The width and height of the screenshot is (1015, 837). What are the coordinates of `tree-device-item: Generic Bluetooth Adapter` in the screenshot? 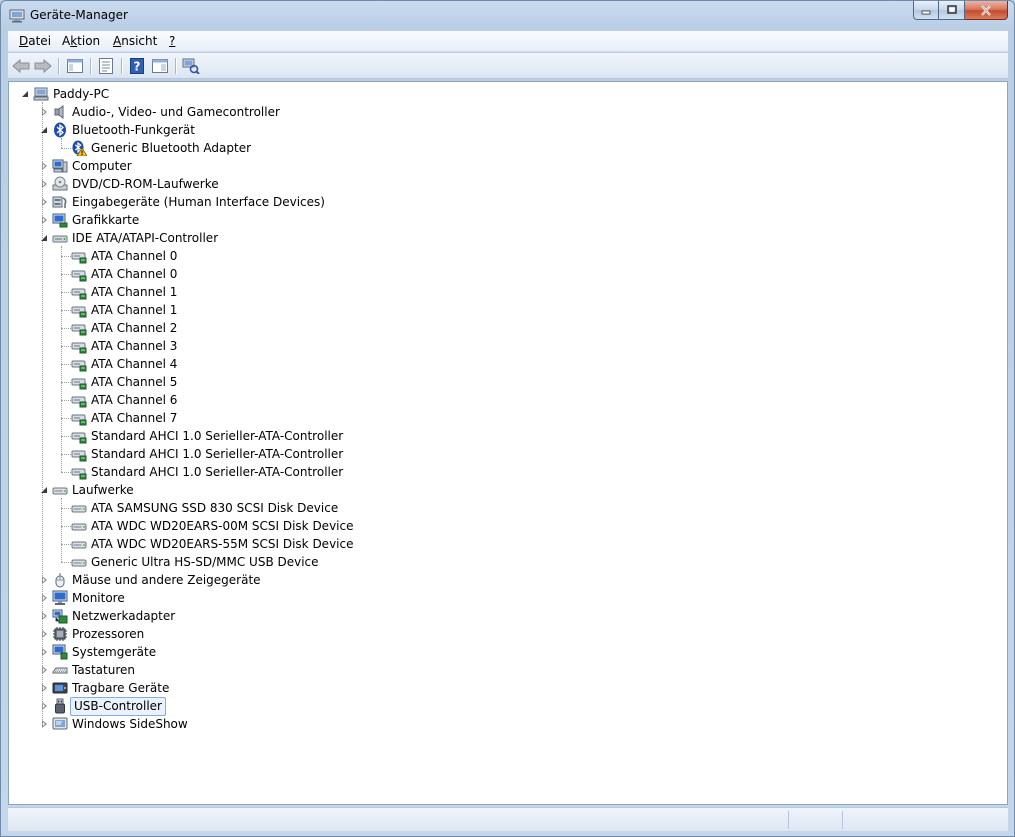 It's located at (508, 148).